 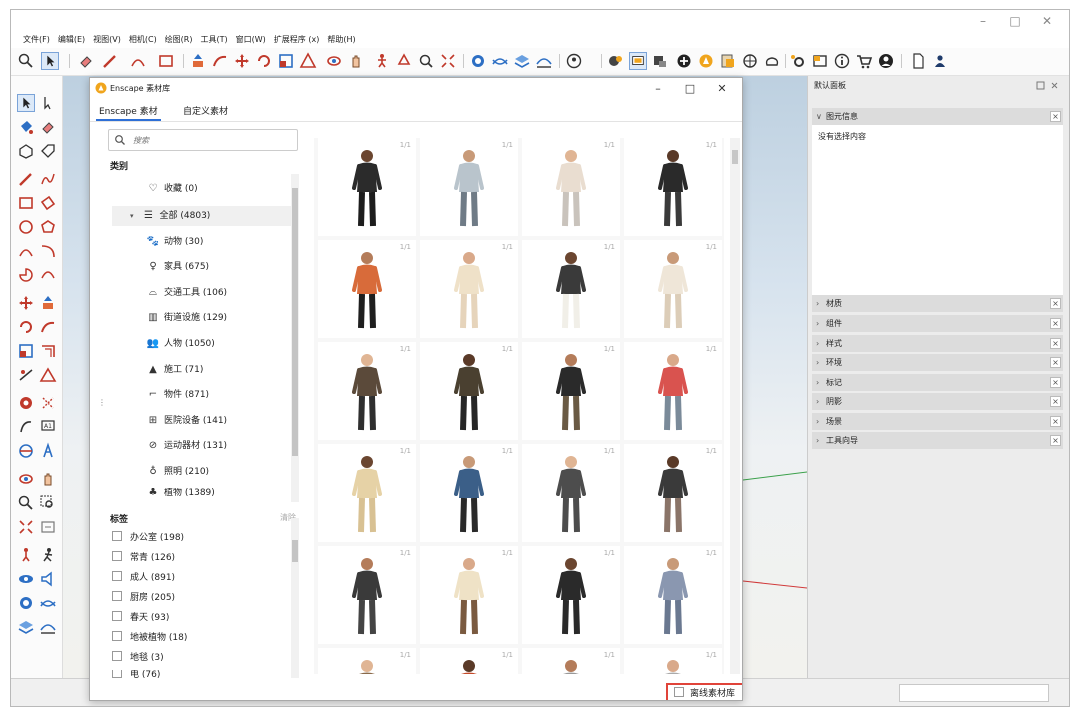 I want to click on enscape-settings-icon, so click(x=798, y=61).